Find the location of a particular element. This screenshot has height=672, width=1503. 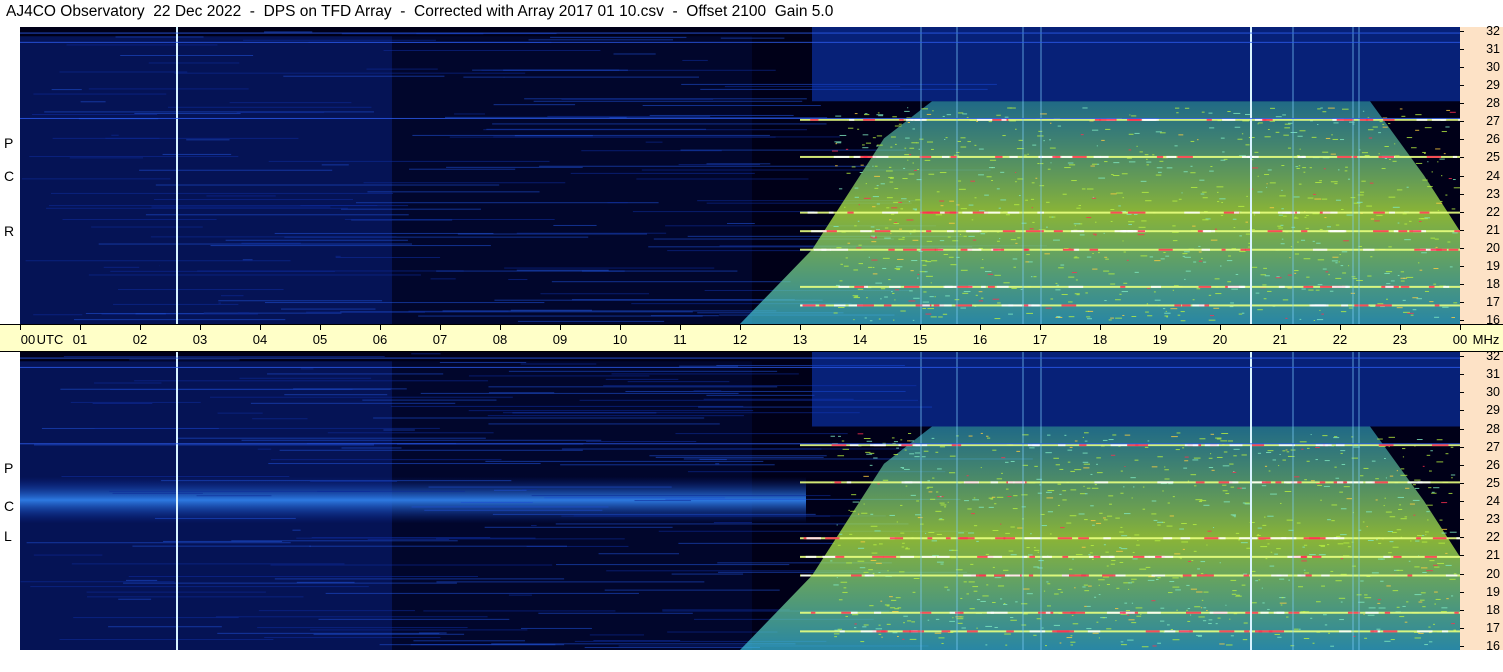

time-tick-label: 18 is located at coordinates (1100, 339).